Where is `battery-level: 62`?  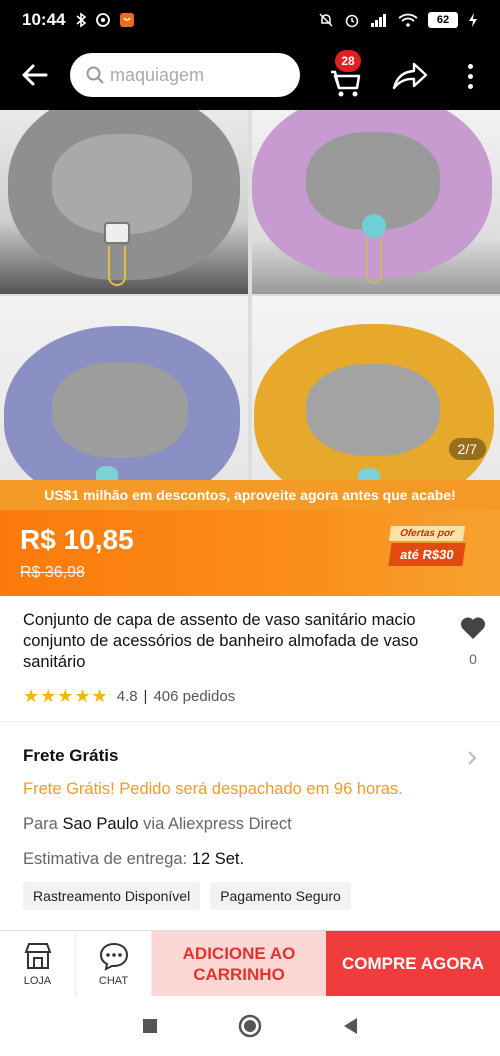
battery-level: 62 is located at coordinates (443, 20).